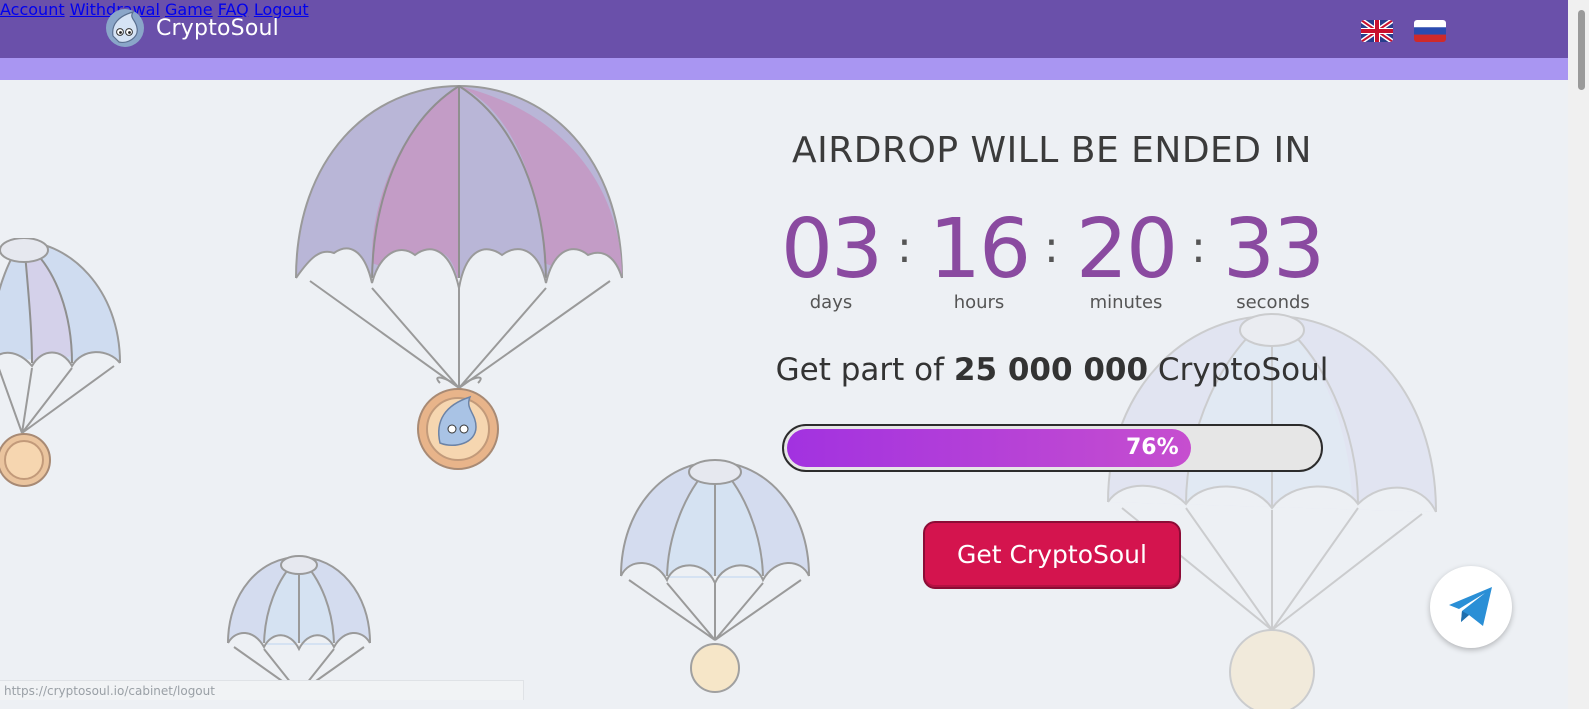  Describe the element at coordinates (1052, 150) in the screenshot. I see `airdrop-headline: AIRDROP WILL BE ENDED IN` at that location.